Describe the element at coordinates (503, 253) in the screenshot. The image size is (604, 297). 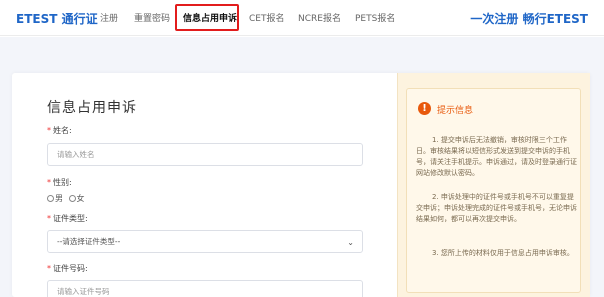
I see `tip-item-3: 3. 您所上传的材料仅用于信息占用申诉审核。` at that location.